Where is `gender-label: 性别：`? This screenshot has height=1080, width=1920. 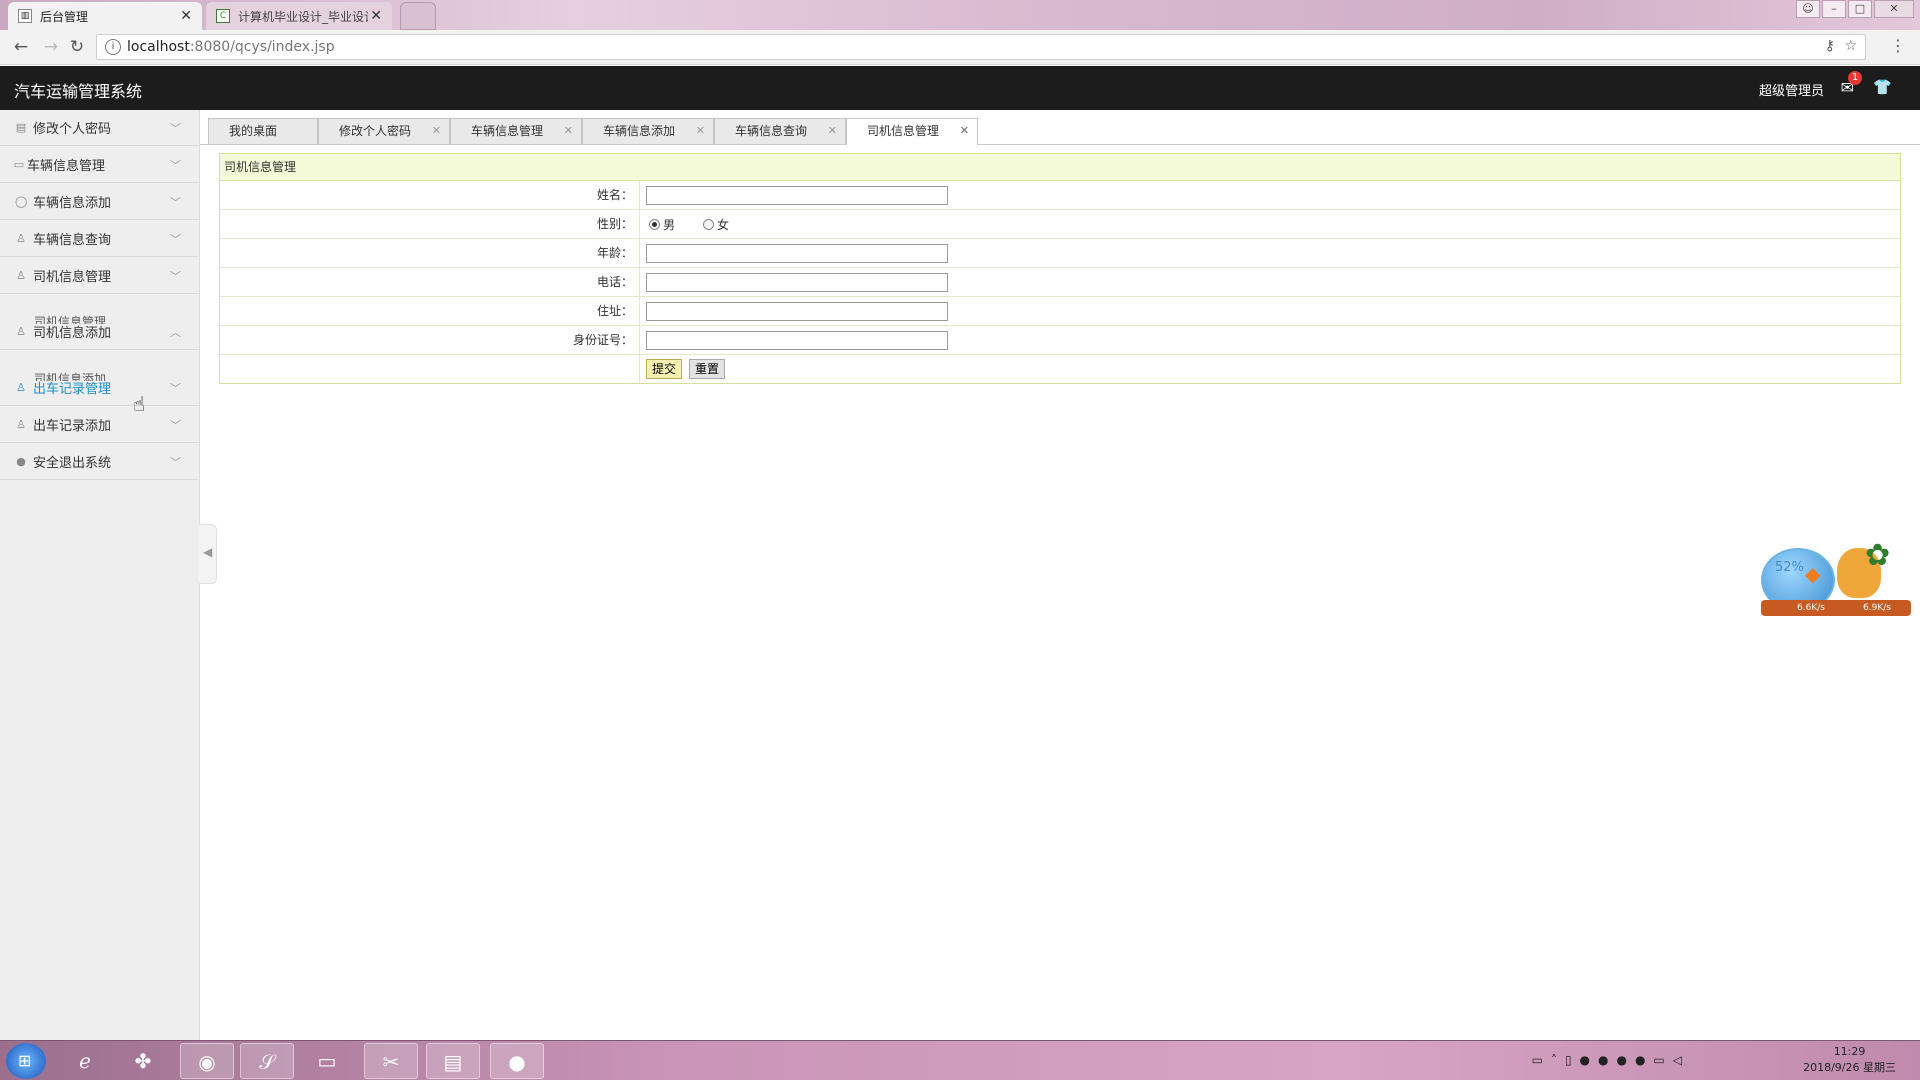
gender-label: 性别： is located at coordinates (430, 224).